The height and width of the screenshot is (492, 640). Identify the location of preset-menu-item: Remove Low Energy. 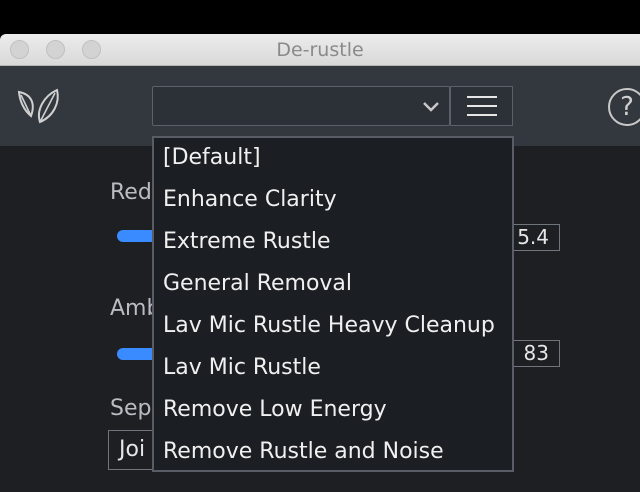
(333, 411).